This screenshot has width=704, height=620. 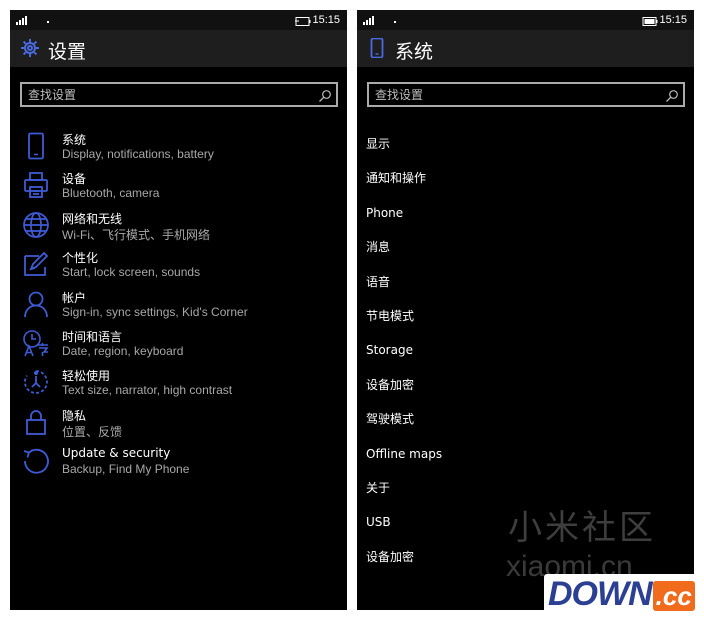 I want to click on list-item: 通知和操作, so click(x=525, y=185).